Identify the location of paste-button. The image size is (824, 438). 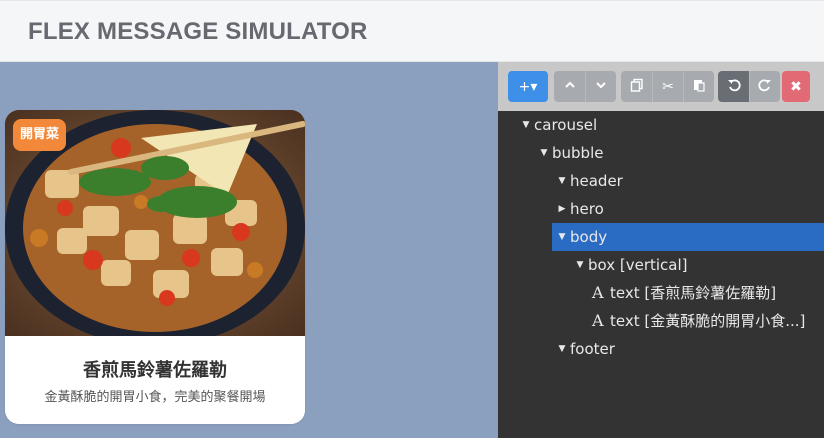
(698, 86).